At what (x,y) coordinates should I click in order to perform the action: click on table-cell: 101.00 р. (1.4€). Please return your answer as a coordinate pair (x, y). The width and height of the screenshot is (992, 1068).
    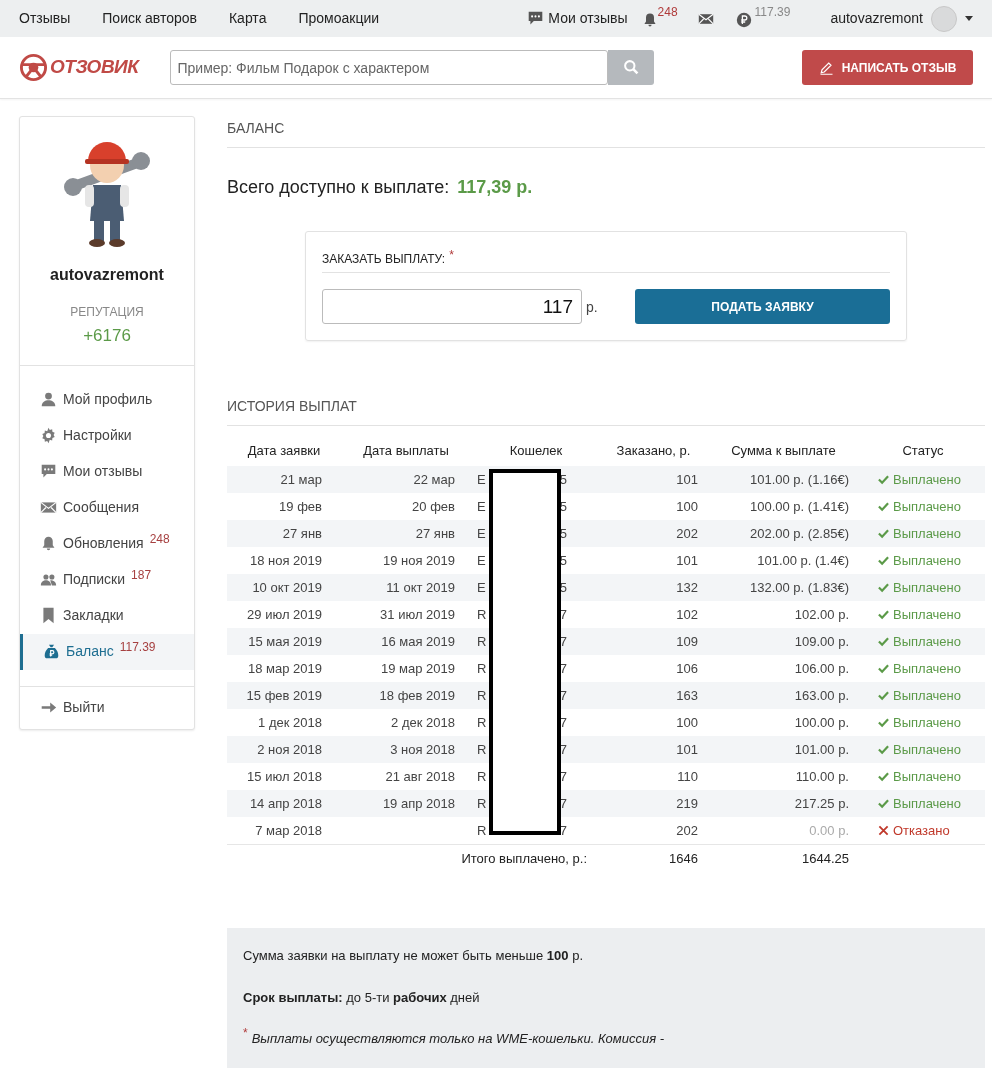
    Looking at the image, I should click on (803, 560).